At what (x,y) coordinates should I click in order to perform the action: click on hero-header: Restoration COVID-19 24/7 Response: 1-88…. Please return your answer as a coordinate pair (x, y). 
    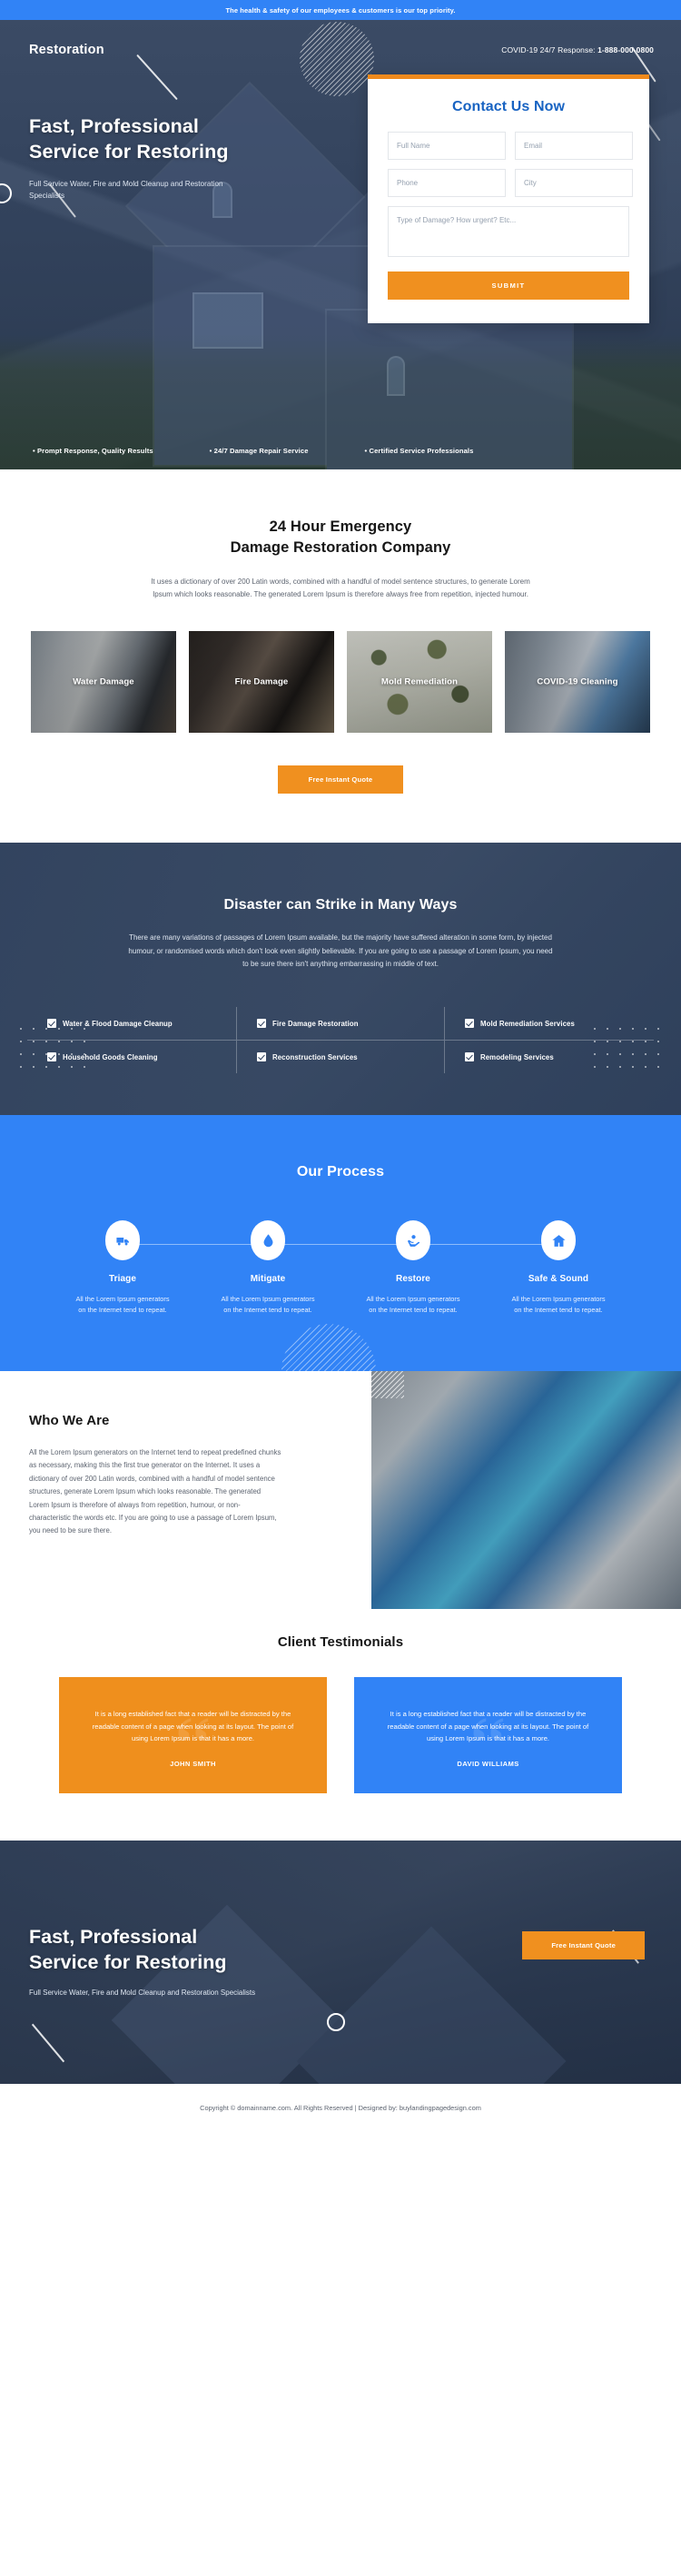
    Looking at the image, I should click on (340, 38).